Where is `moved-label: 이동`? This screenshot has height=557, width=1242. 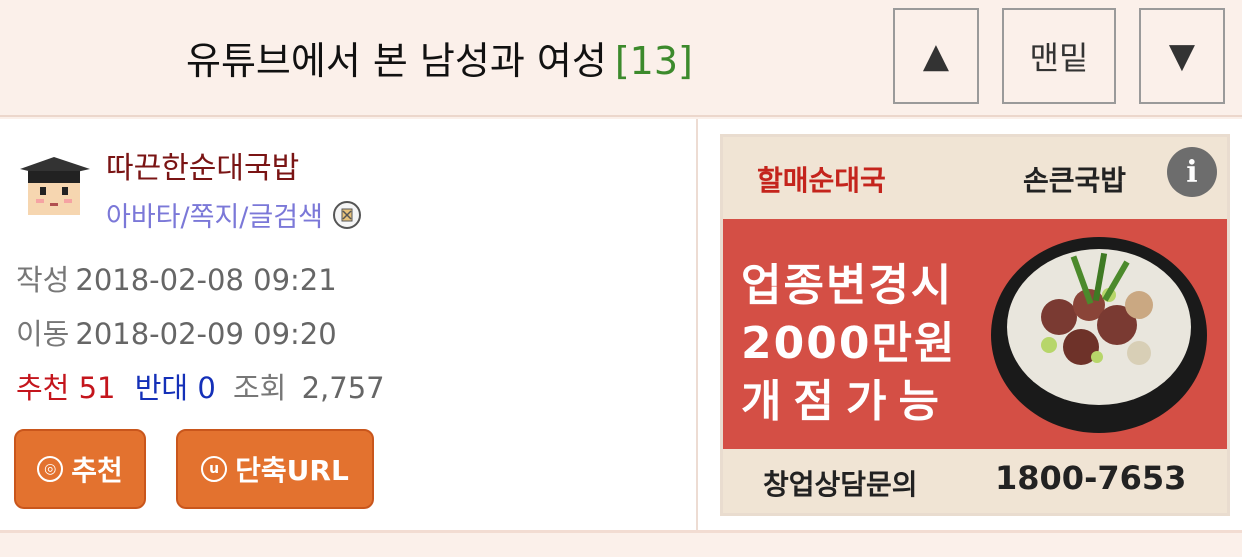
moved-label: 이동 is located at coordinates (43, 334).